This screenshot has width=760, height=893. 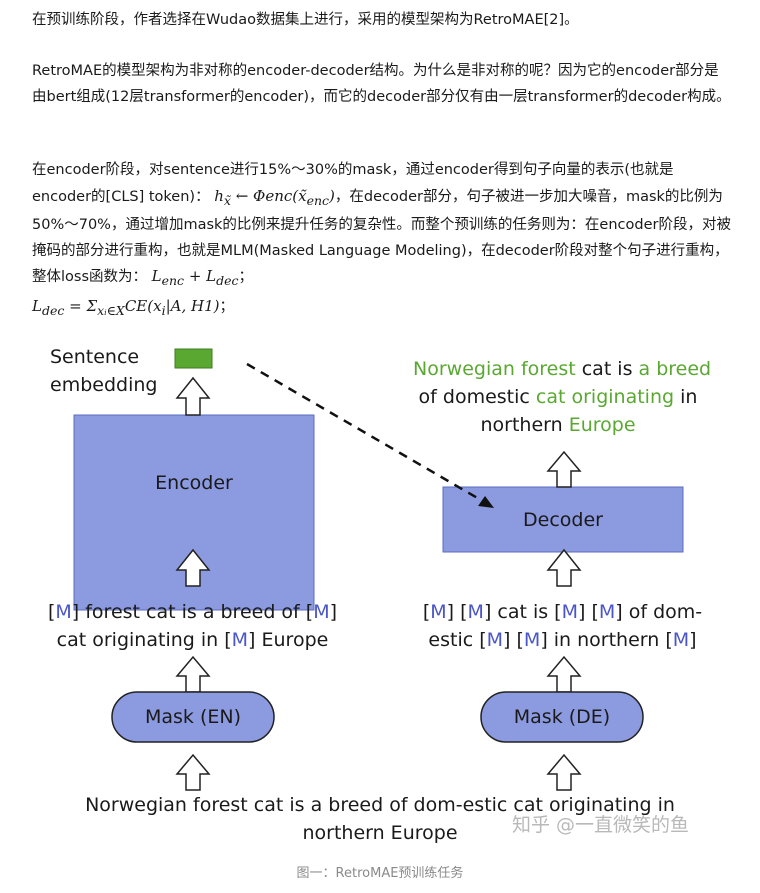 I want to click on decoder-input-line2: estic [M] [M] in northern [M], so click(x=562, y=640).